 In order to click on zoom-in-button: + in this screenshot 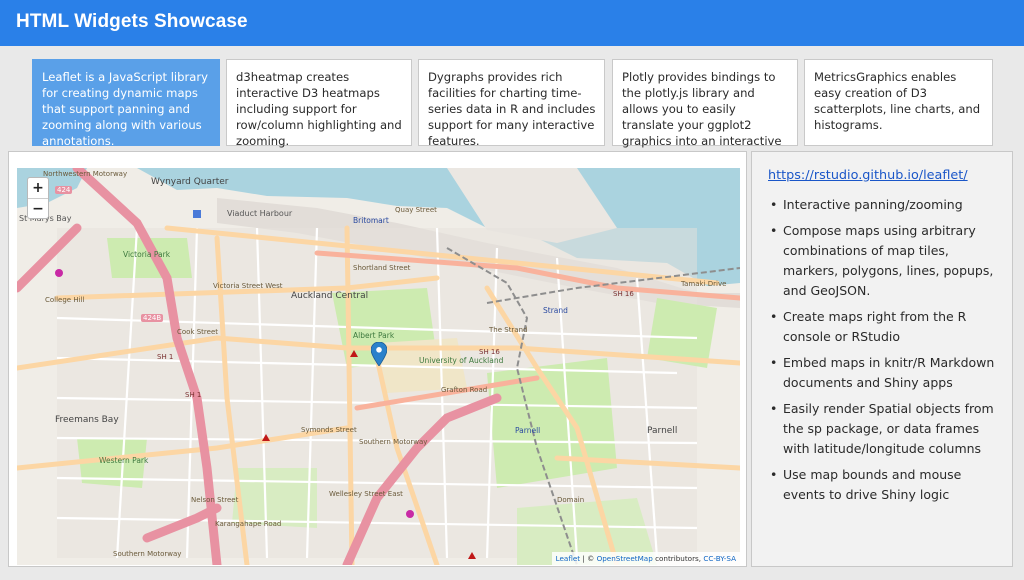, I will do `click(38, 188)`.